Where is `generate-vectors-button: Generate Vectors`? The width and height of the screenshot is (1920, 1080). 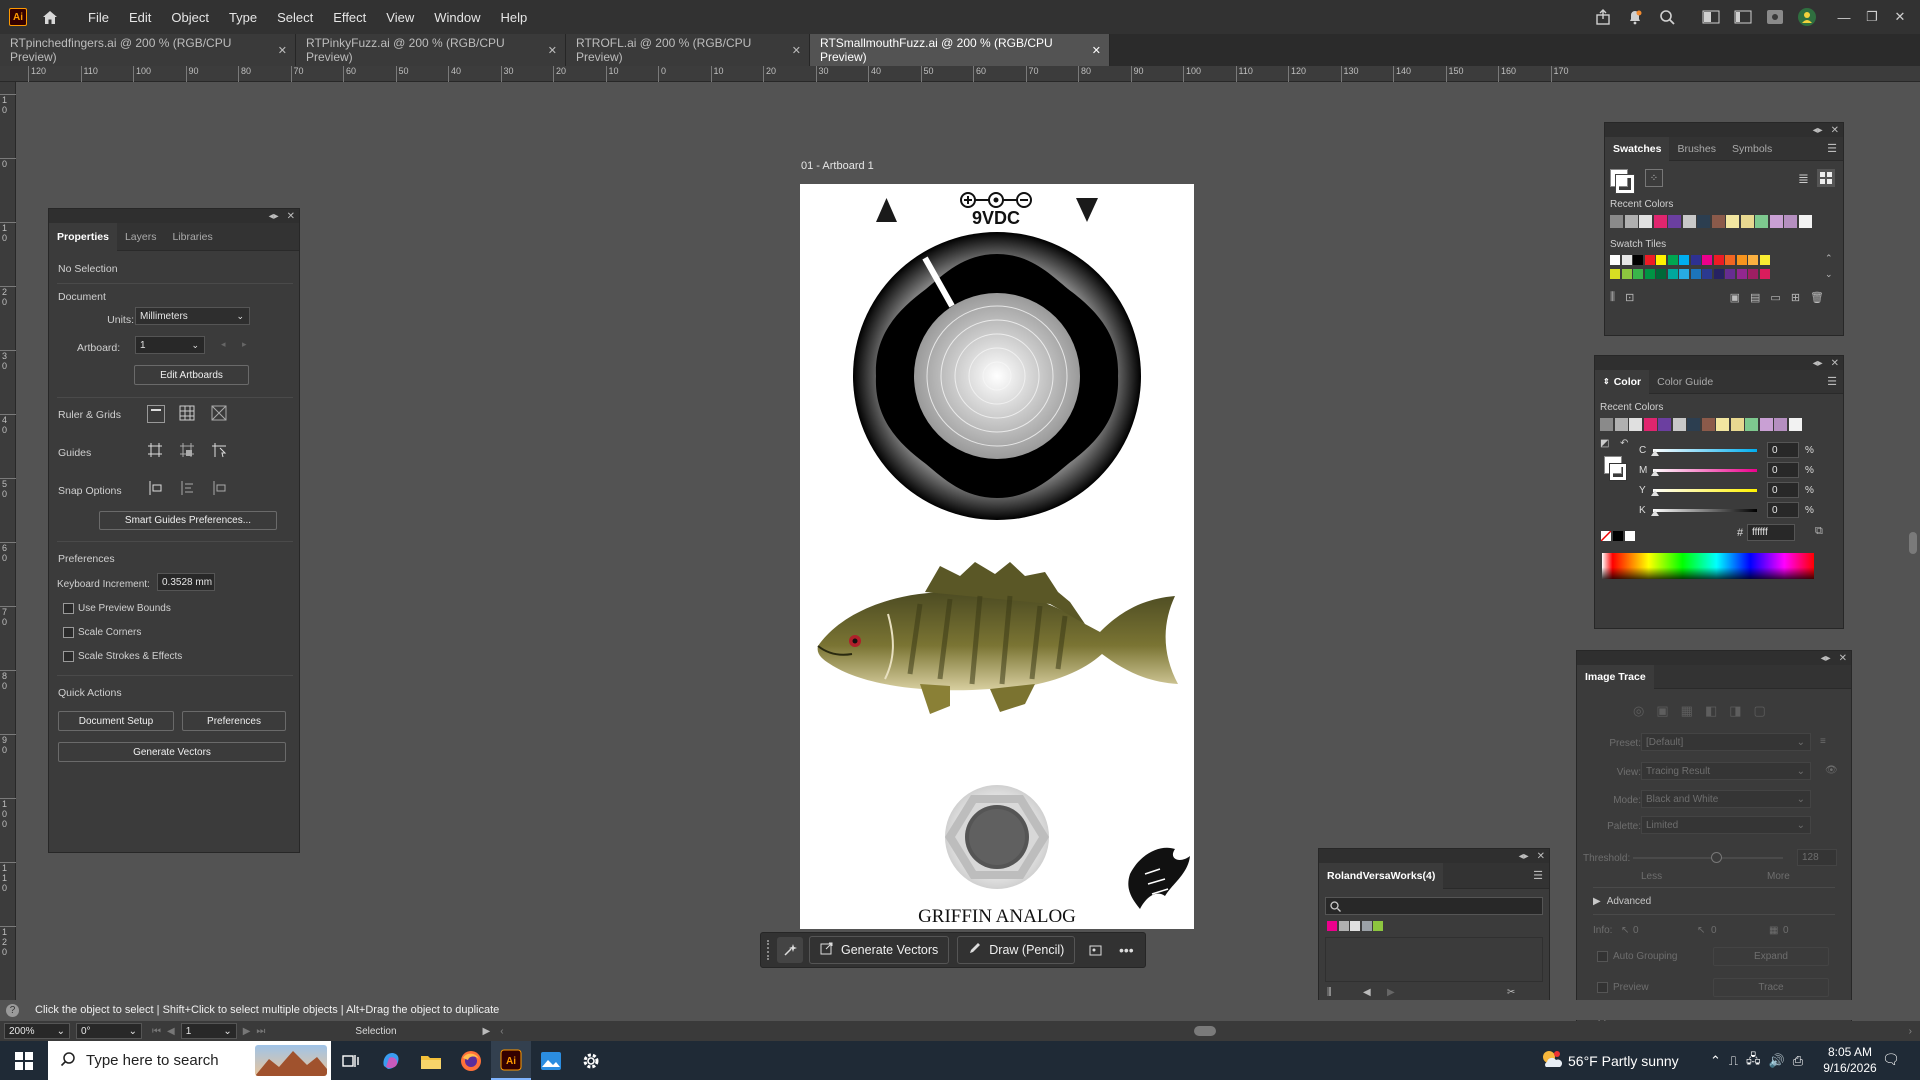
generate-vectors-button: Generate Vectors is located at coordinates (879, 950).